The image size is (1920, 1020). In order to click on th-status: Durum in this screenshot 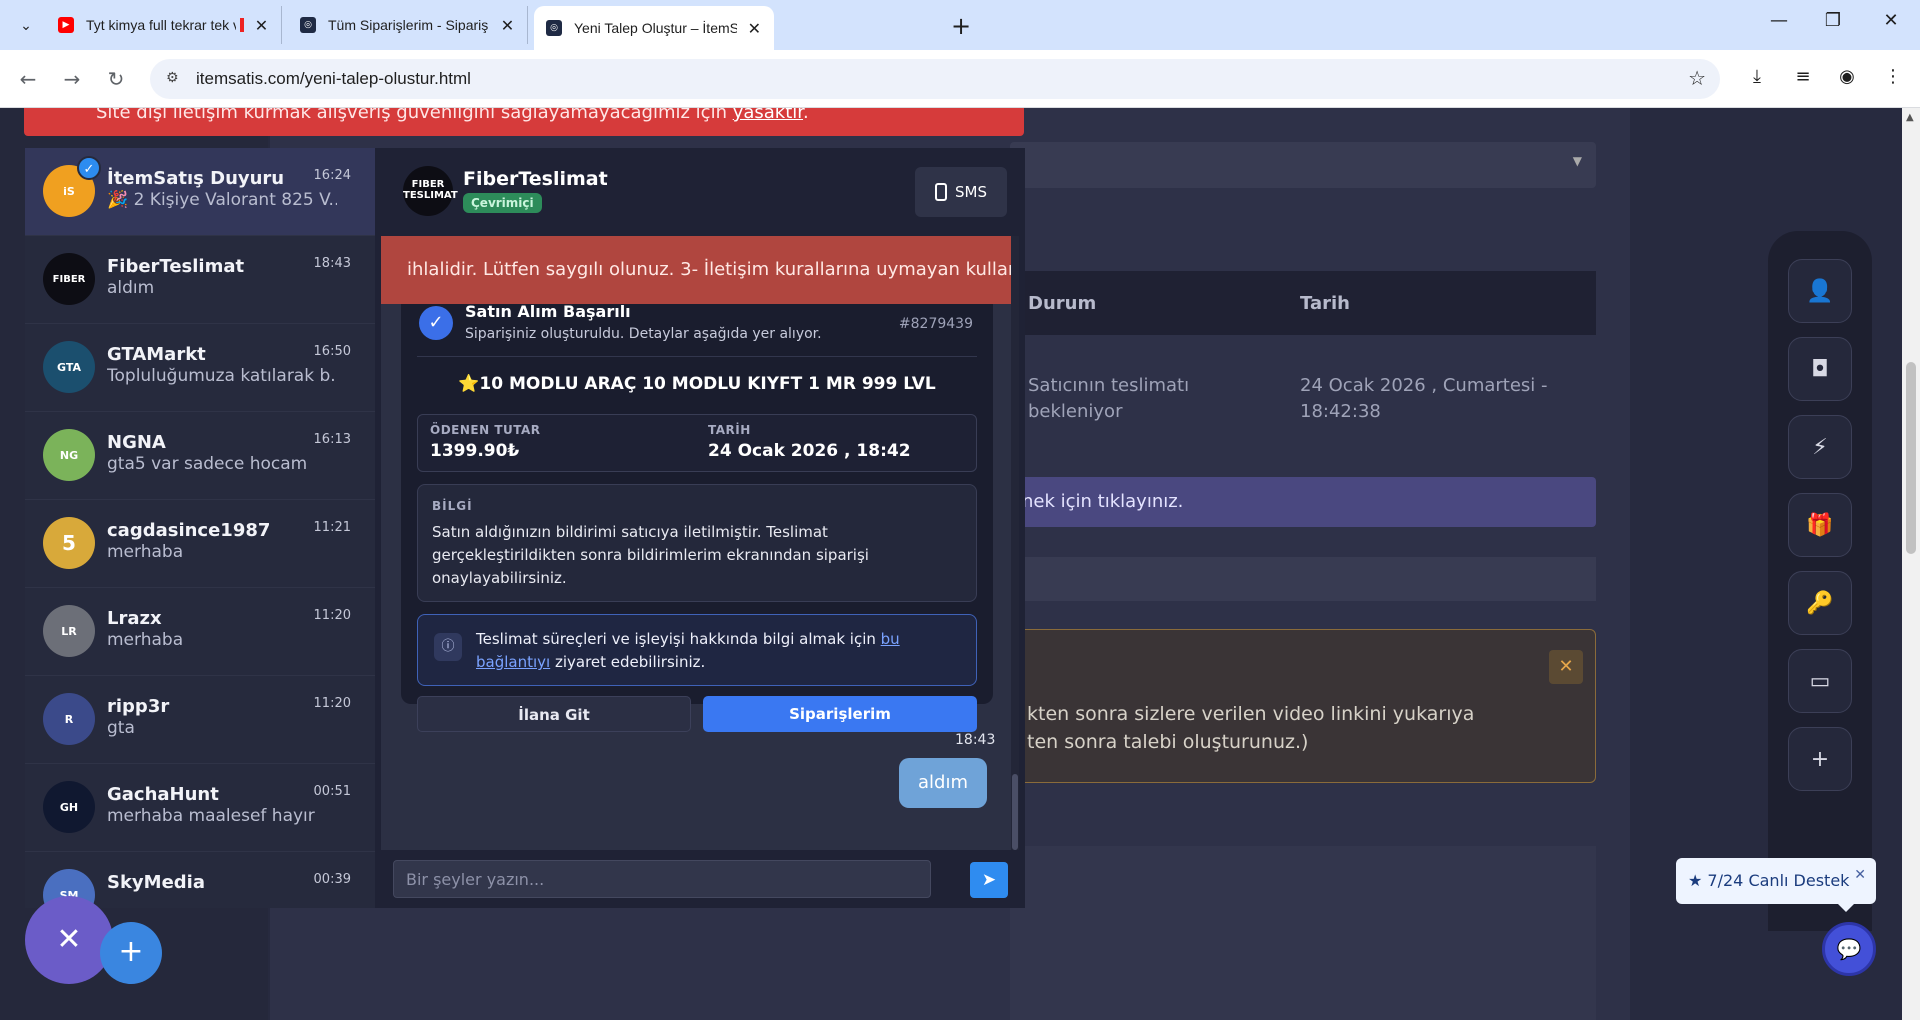, I will do `click(1062, 303)`.